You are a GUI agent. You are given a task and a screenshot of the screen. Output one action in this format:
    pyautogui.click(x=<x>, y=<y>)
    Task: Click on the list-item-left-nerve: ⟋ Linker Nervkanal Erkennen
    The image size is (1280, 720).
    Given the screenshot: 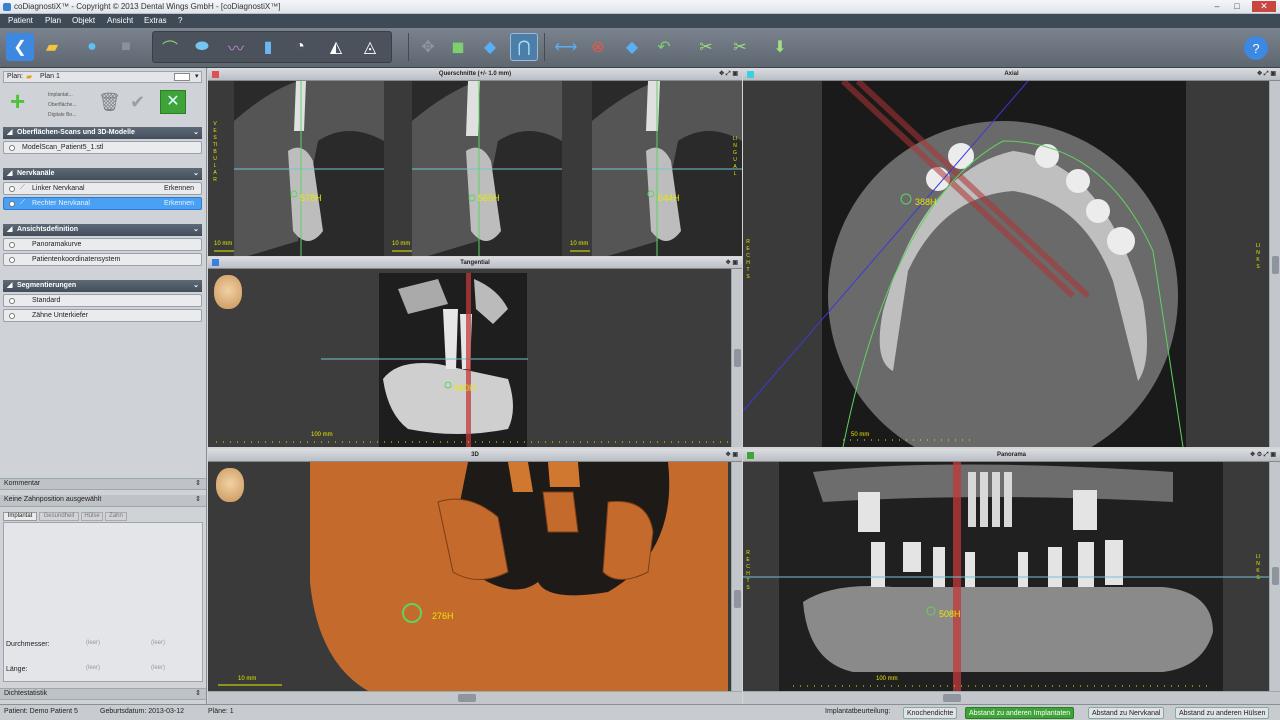 What is the action you would take?
    pyautogui.click(x=102, y=188)
    